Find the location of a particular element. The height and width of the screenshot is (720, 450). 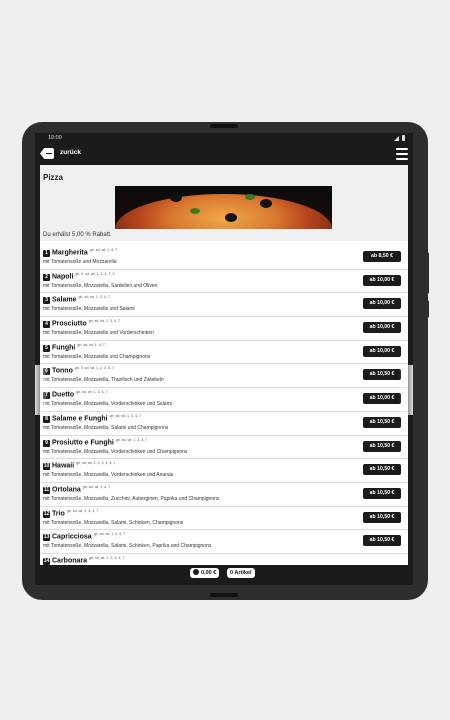

product-name: Carbonara is located at coordinates (70, 561).